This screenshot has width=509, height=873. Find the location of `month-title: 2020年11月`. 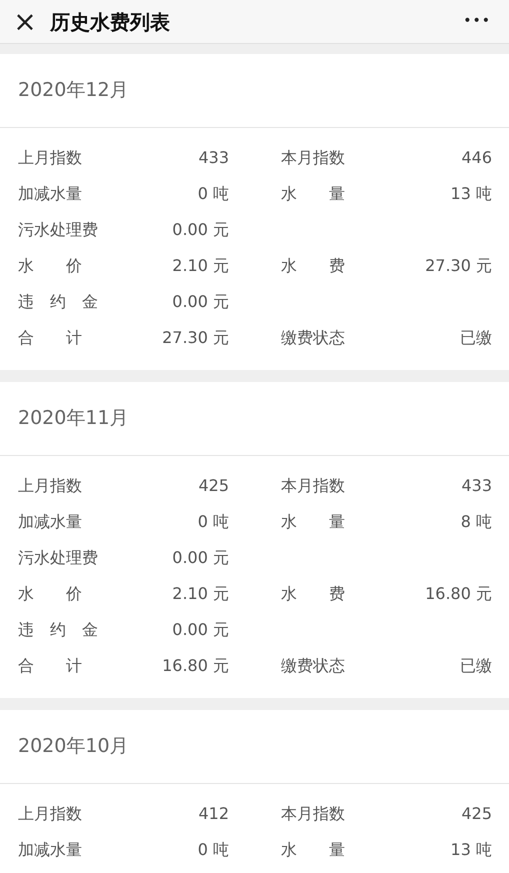

month-title: 2020年11月 is located at coordinates (73, 419).